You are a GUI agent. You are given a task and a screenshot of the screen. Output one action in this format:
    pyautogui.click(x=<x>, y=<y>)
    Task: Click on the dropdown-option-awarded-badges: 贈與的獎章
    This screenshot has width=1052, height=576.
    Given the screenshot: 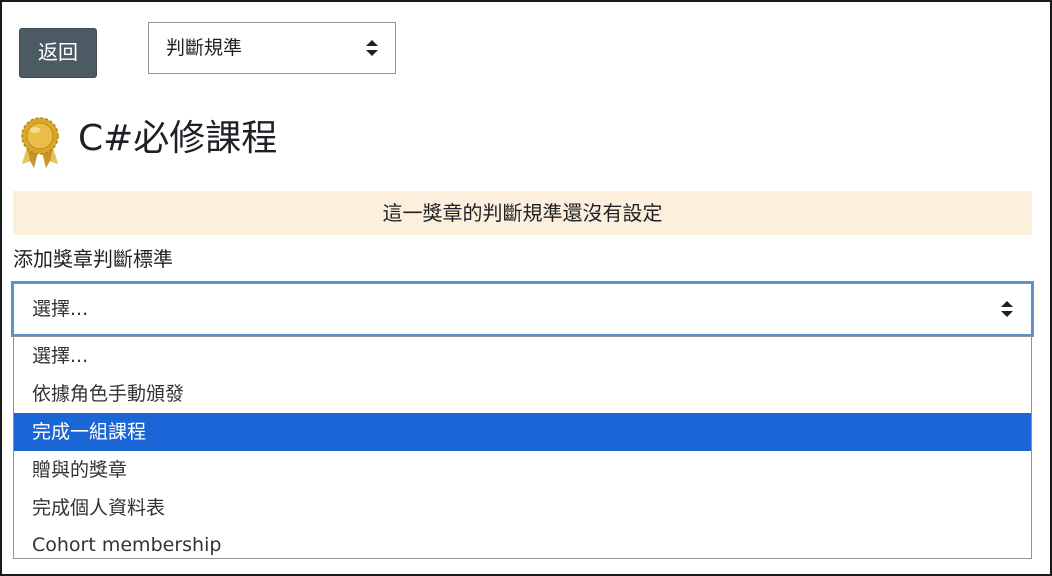 What is the action you would take?
    pyautogui.click(x=522, y=470)
    